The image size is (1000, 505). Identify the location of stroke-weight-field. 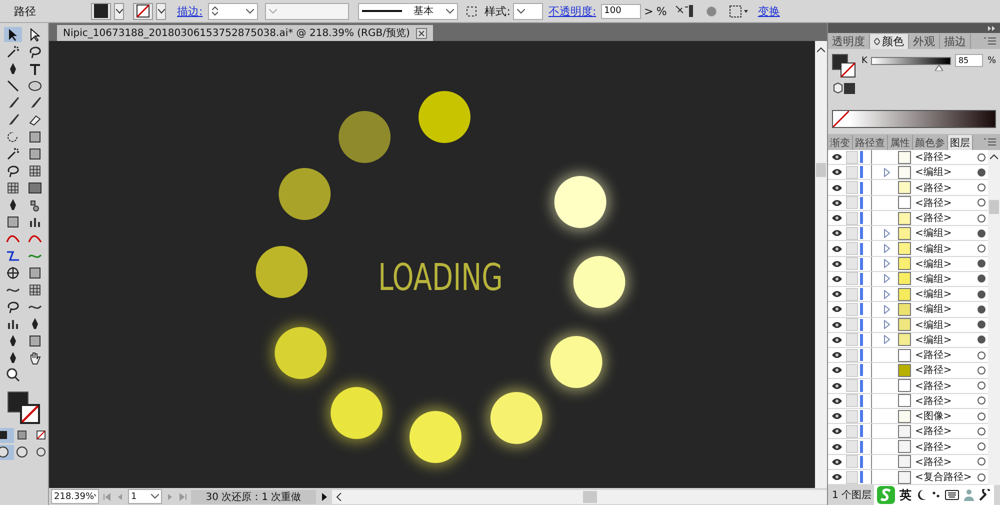
(233, 11).